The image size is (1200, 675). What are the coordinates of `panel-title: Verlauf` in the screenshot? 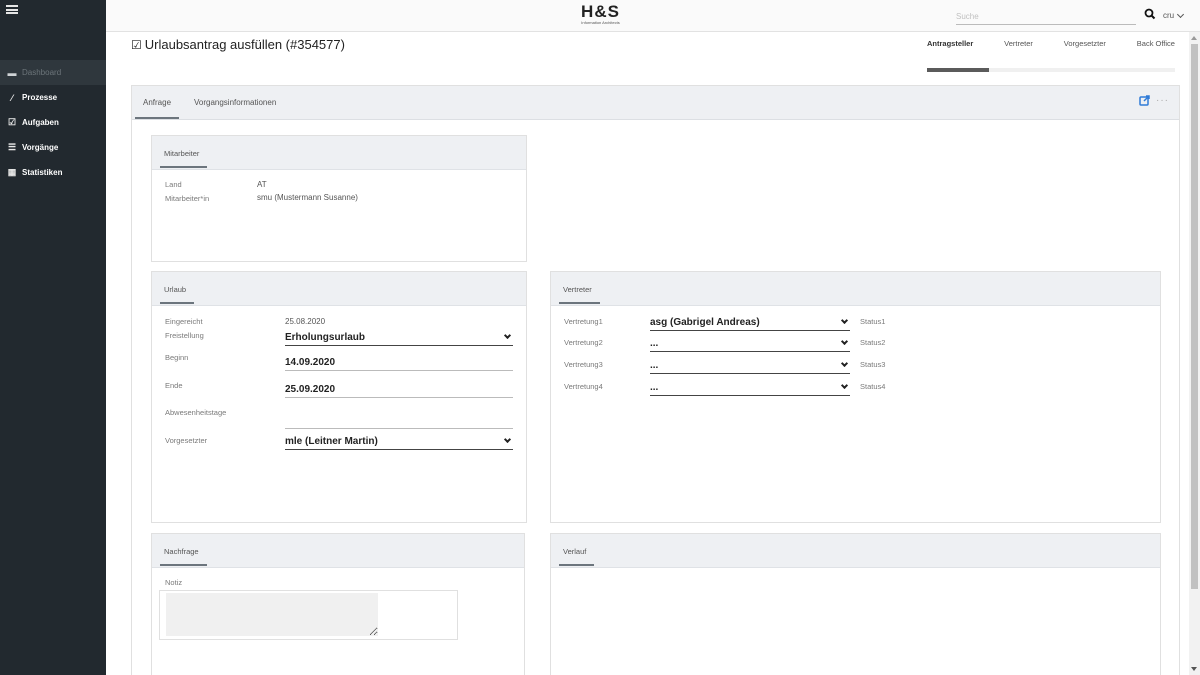 It's located at (576, 556).